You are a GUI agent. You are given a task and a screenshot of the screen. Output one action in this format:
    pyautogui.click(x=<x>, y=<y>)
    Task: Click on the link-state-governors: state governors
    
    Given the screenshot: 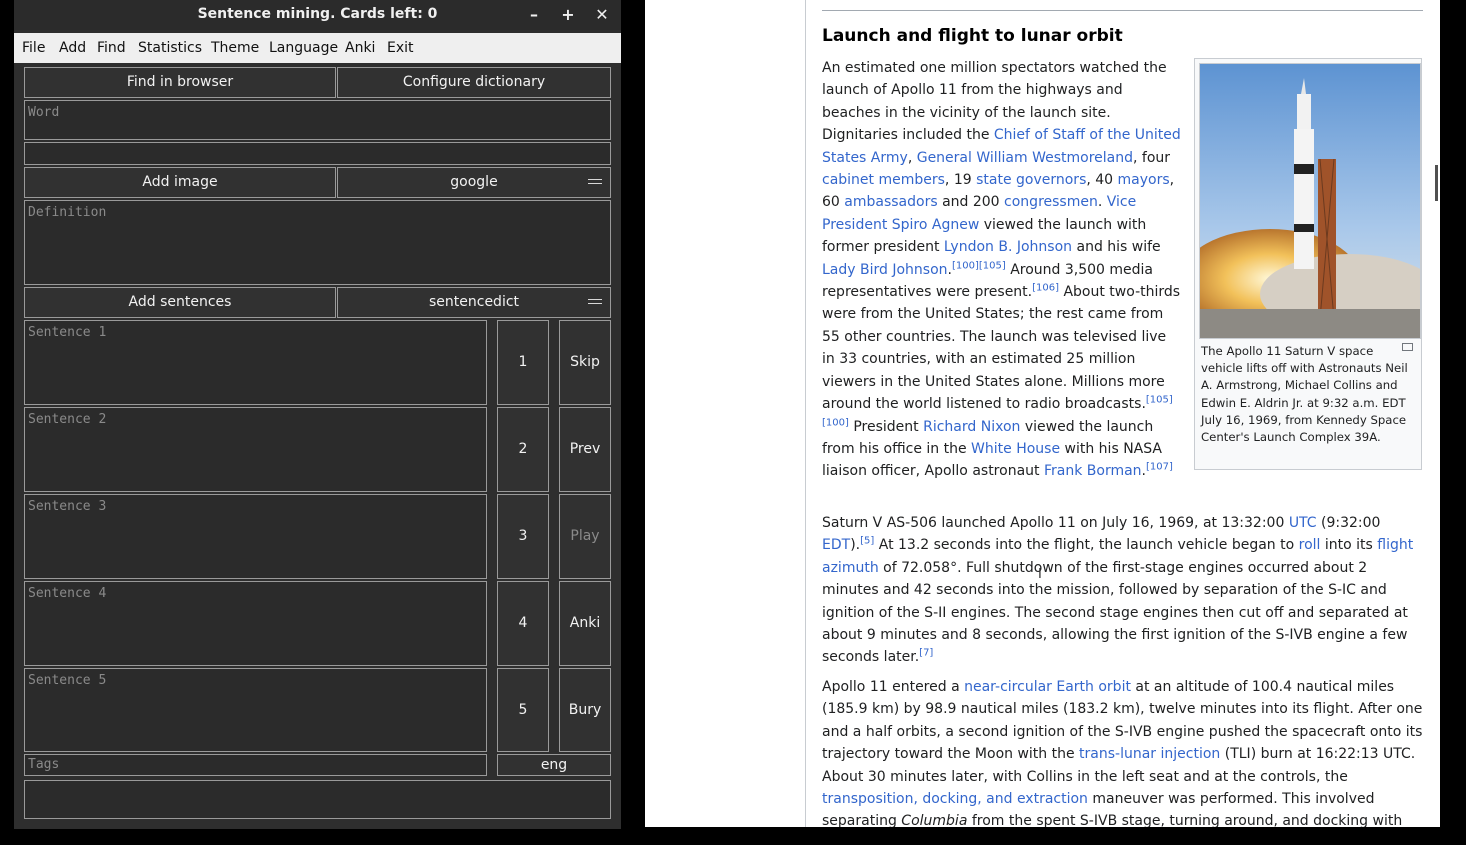 What is the action you would take?
    pyautogui.click(x=1031, y=180)
    